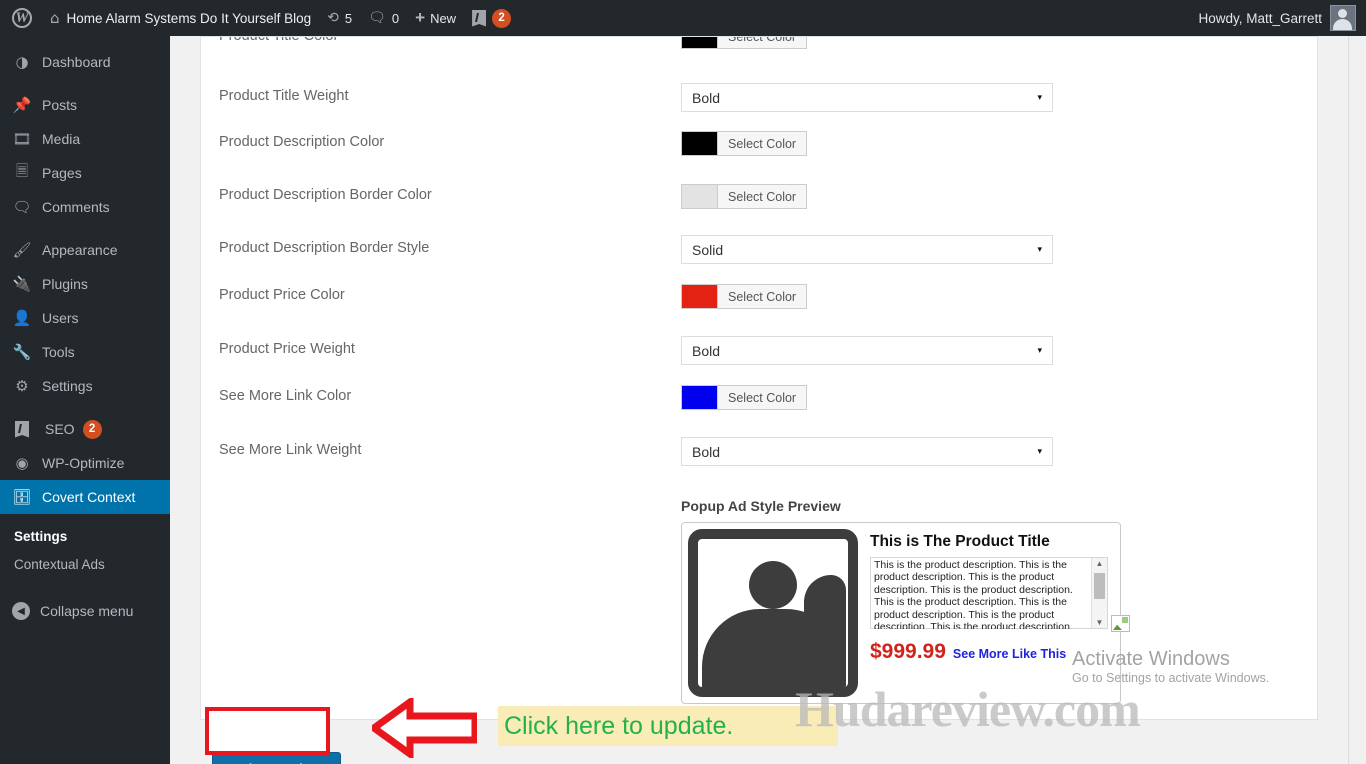 This screenshot has width=1366, height=764. I want to click on field-label: Product Description Border Color, so click(325, 195).